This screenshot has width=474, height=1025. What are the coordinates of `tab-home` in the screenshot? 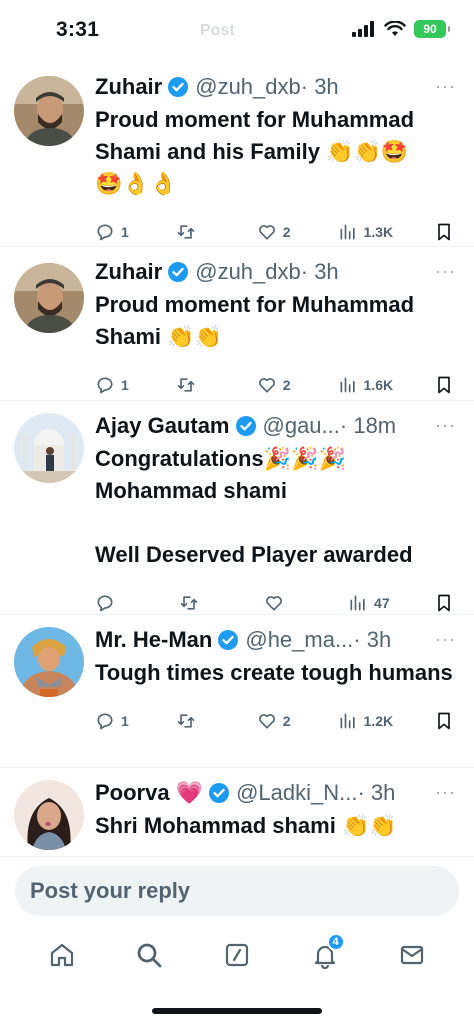 It's located at (62, 955).